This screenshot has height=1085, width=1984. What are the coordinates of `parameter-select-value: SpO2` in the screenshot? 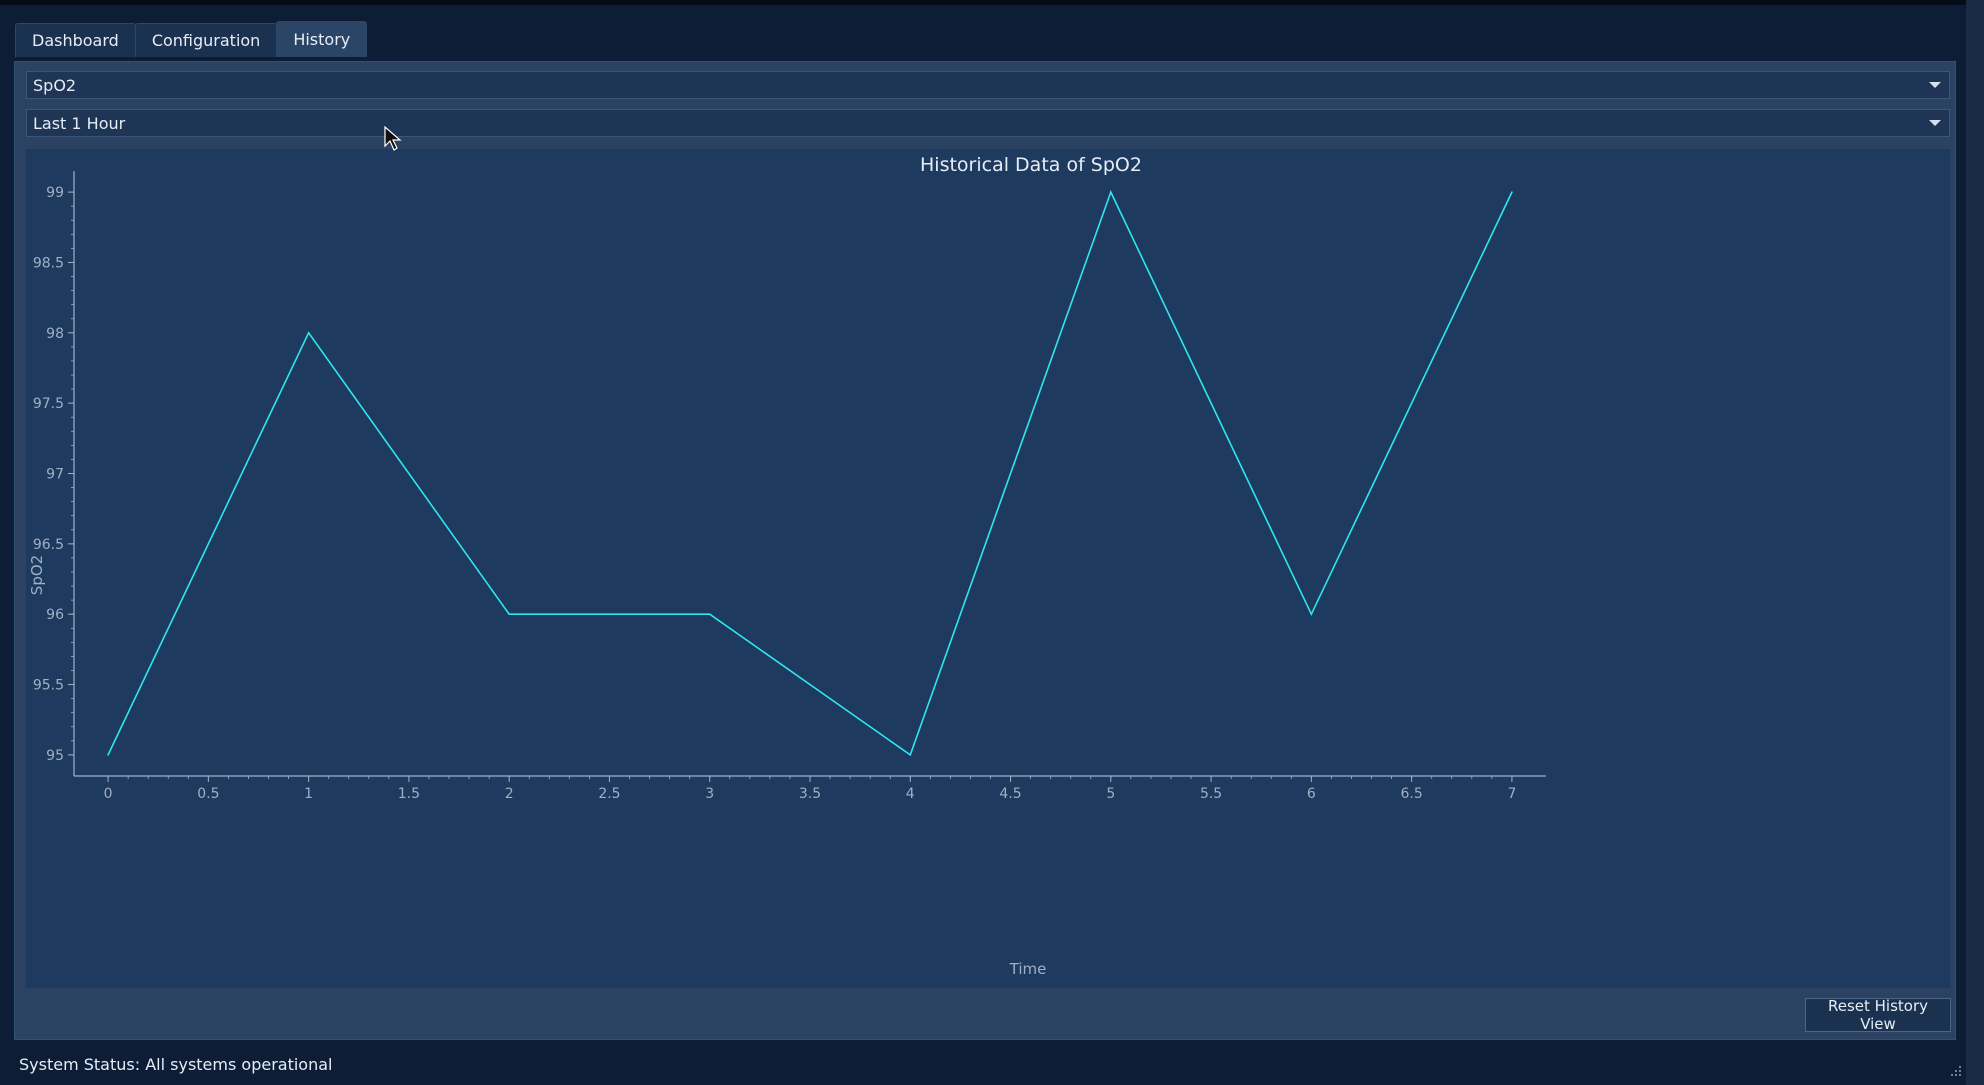 It's located at (55, 85).